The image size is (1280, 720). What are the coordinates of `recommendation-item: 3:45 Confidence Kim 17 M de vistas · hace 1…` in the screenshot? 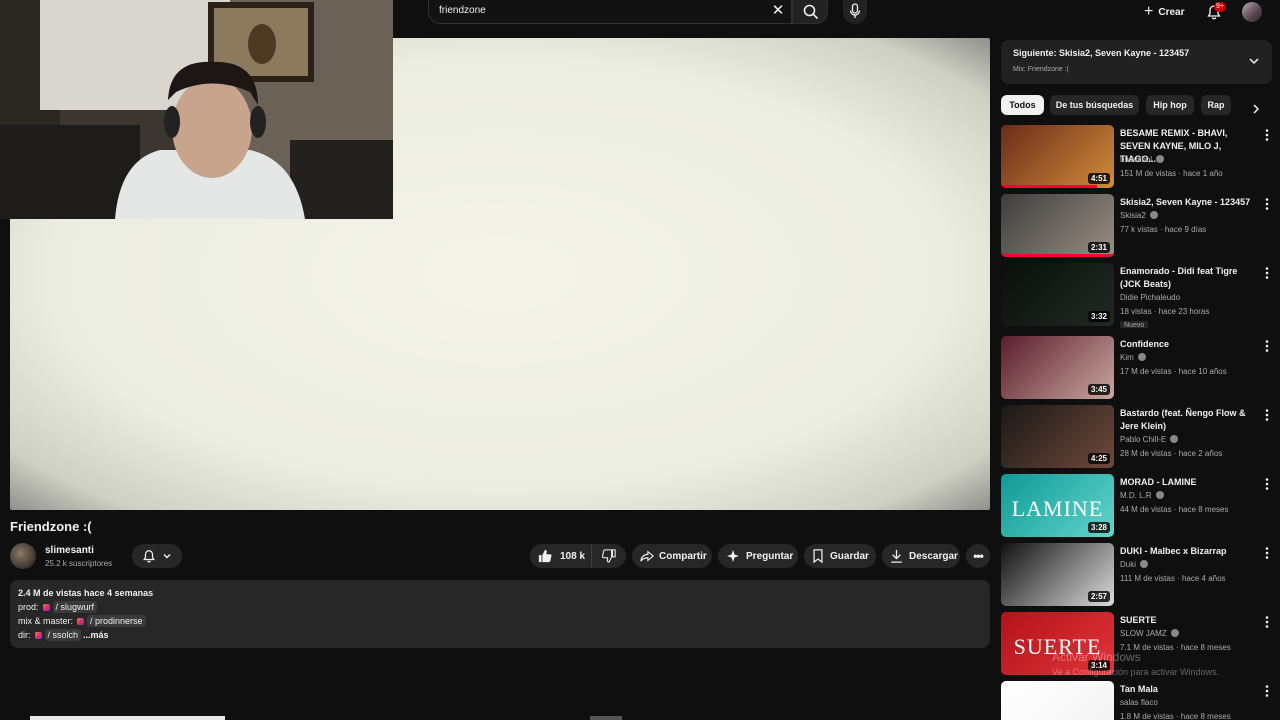 It's located at (1138, 368).